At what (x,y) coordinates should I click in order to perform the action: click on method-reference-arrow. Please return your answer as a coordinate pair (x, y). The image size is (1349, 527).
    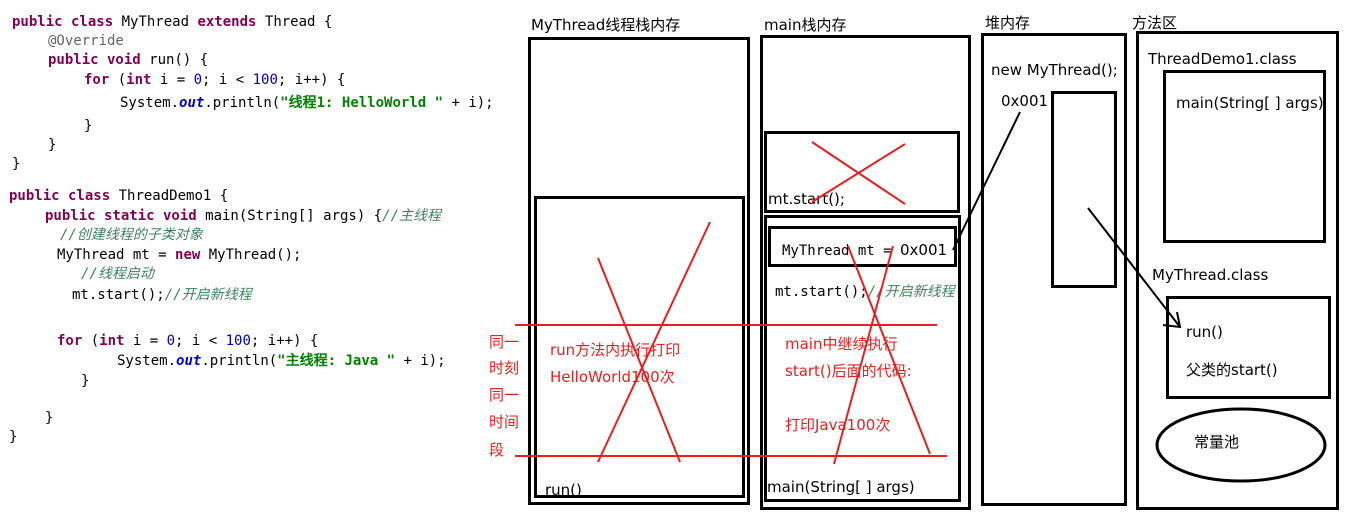
    Looking at the image, I should click on (1134, 267).